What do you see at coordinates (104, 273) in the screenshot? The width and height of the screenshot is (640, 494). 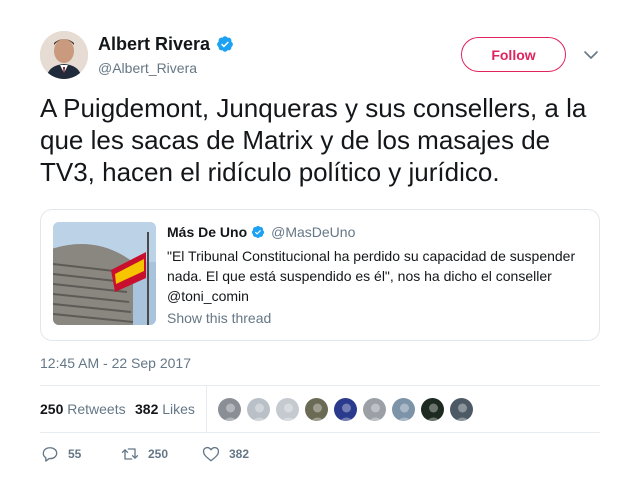 I see `quoted-tweet-image` at bounding box center [104, 273].